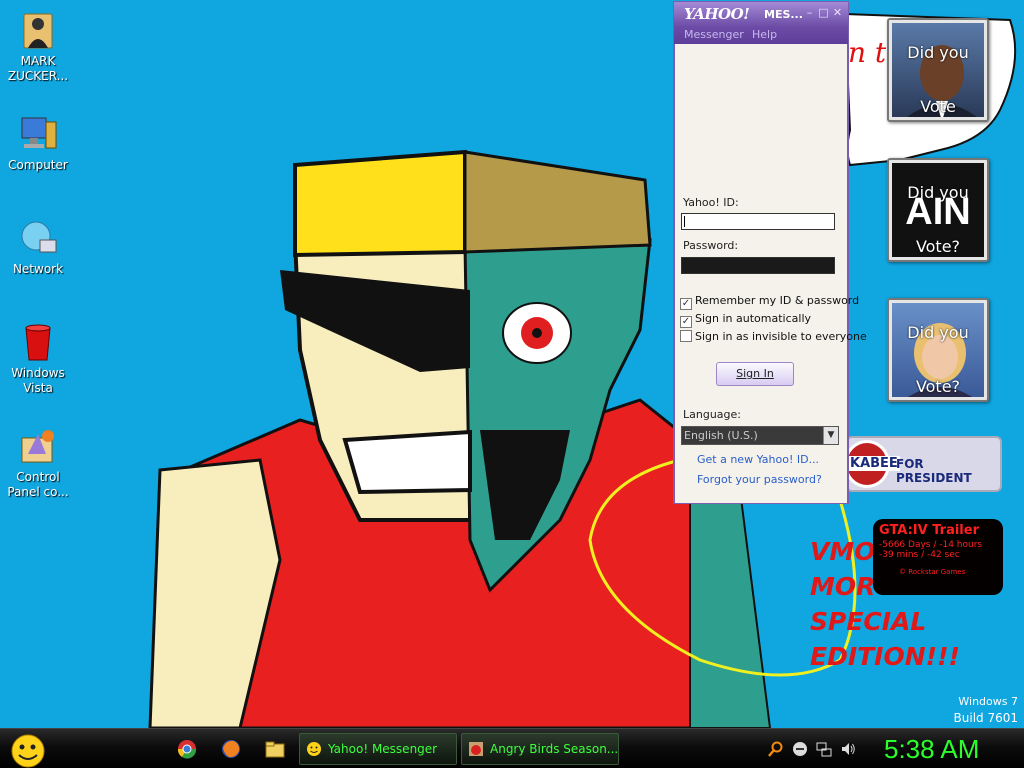 The height and width of the screenshot is (768, 1024). What do you see at coordinates (758, 265) in the screenshot?
I see `password-field` at bounding box center [758, 265].